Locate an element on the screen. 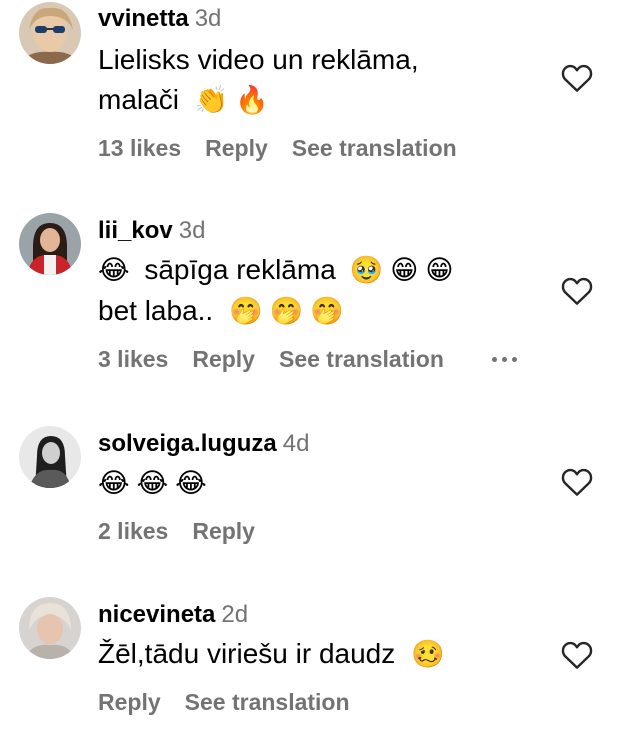 The height and width of the screenshot is (732, 623). clapping-hands-icon: 👏 is located at coordinates (211, 100).